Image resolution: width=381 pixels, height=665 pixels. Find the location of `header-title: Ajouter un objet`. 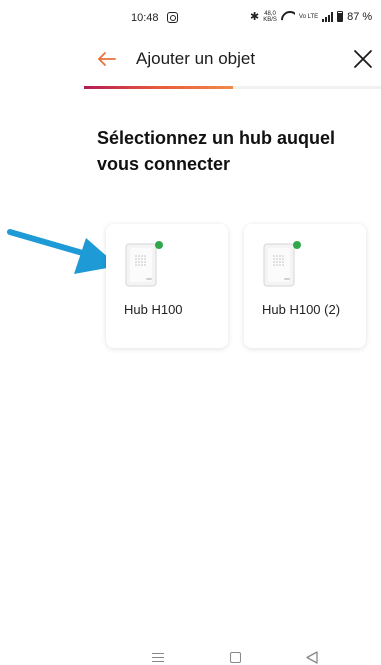

header-title: Ajouter un objet is located at coordinates (196, 58).